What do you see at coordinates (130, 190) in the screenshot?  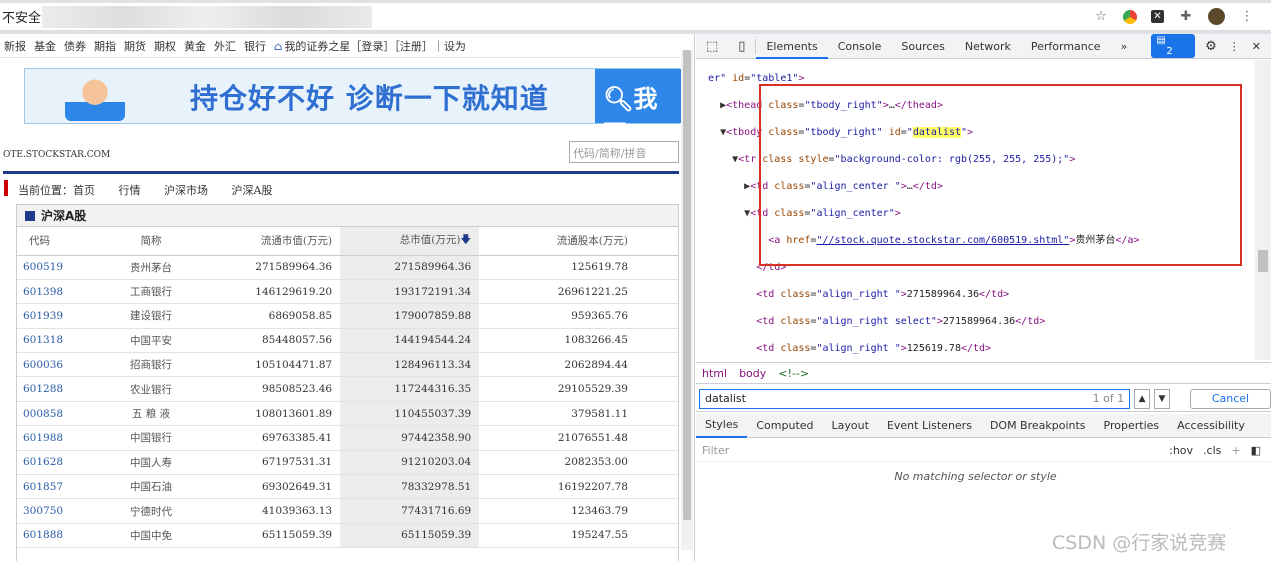 I see `breadcrumb-item: 行情` at bounding box center [130, 190].